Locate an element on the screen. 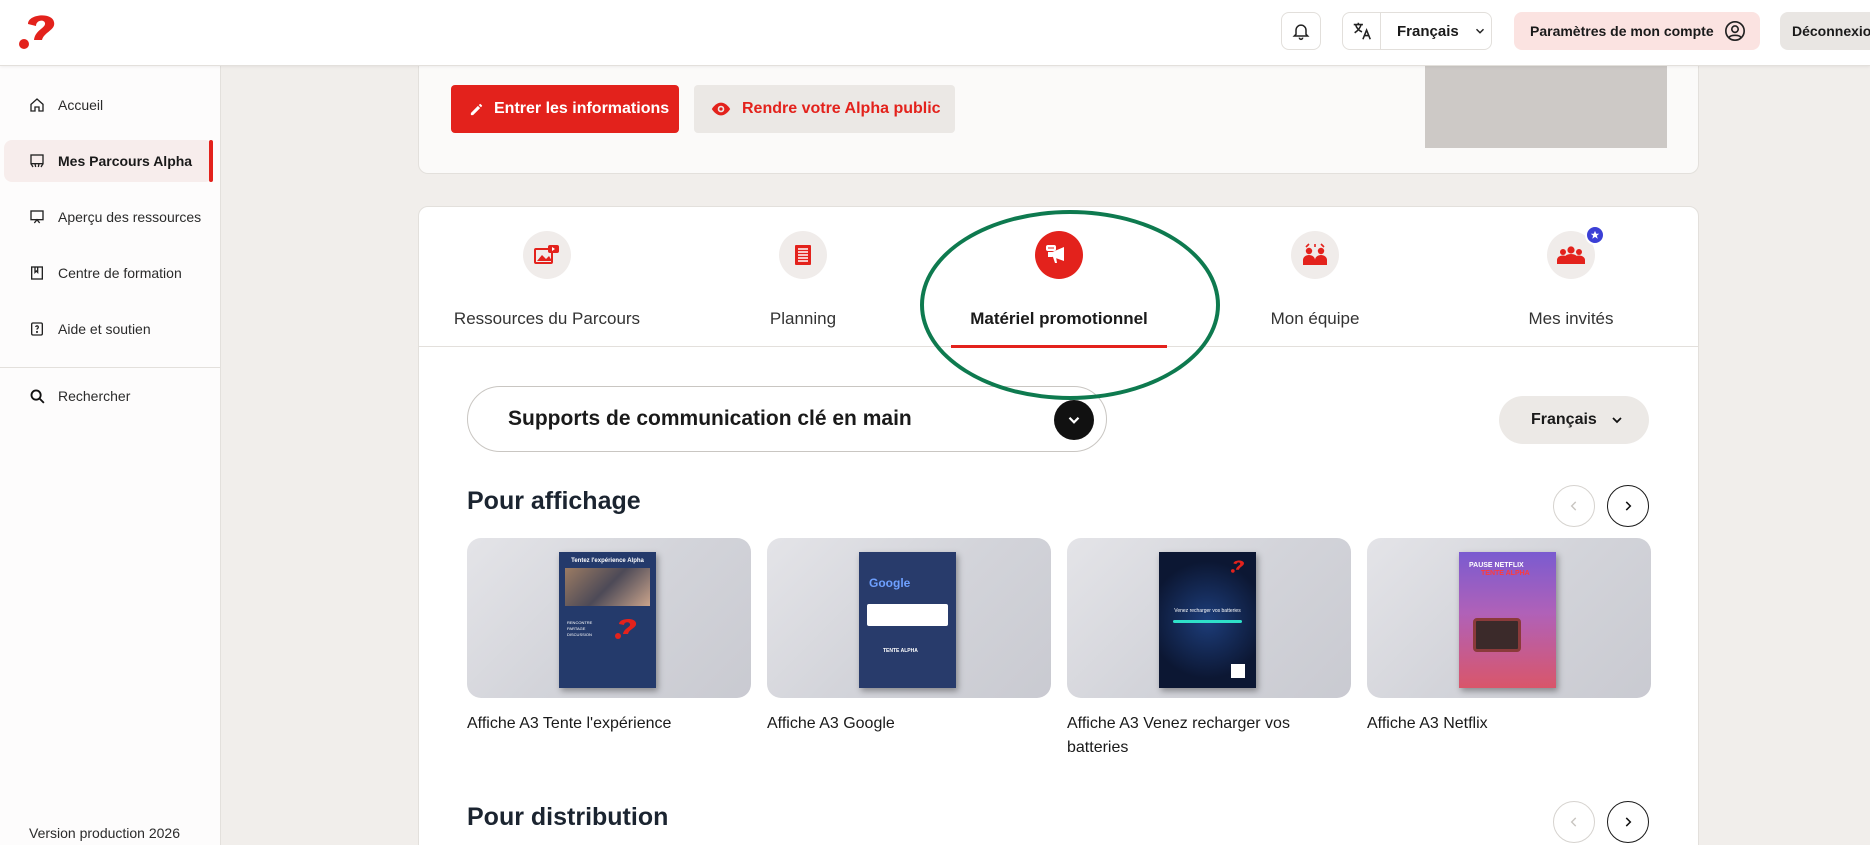 The width and height of the screenshot is (1870, 845). poster-title: Affiche A3 Tente l'expérience is located at coordinates (569, 723).